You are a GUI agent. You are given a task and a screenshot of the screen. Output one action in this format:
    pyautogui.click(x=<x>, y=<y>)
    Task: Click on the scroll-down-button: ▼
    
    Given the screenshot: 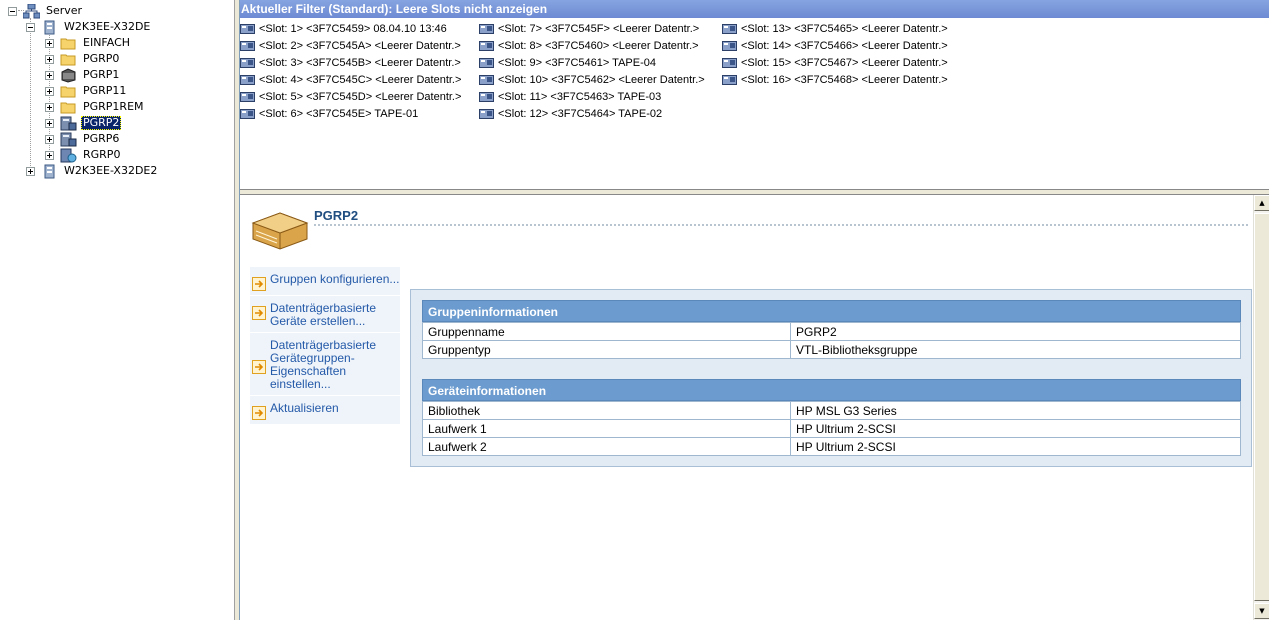 What is the action you would take?
    pyautogui.click(x=1261, y=611)
    